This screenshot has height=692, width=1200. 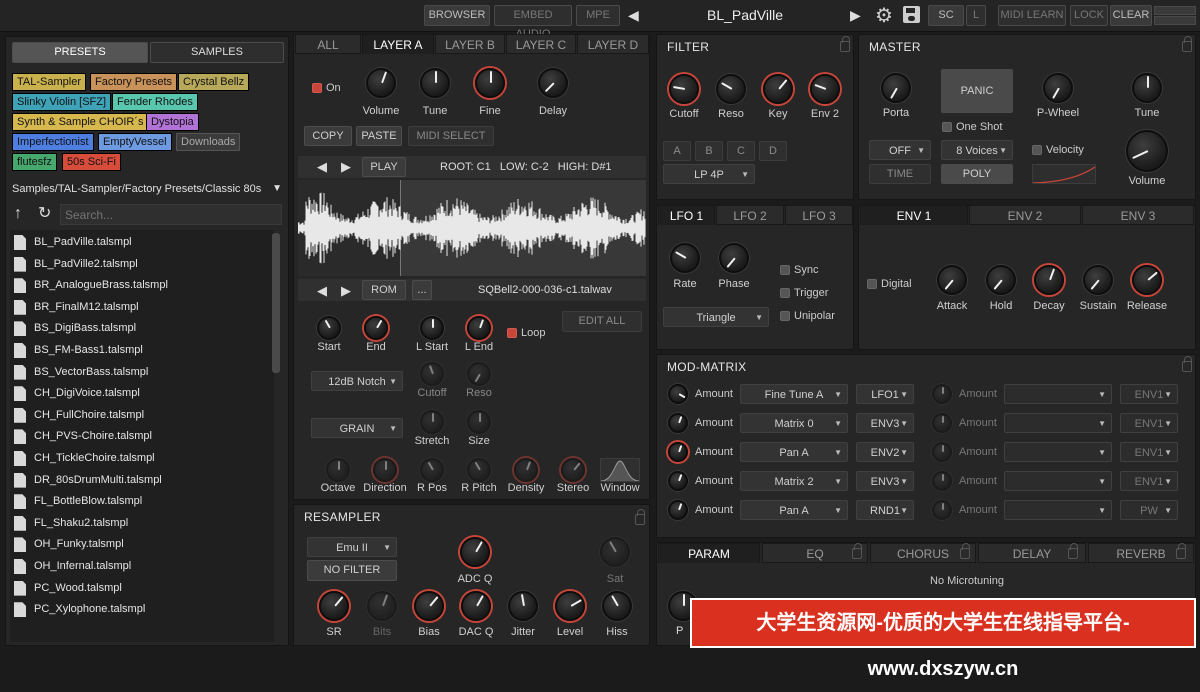 What do you see at coordinates (479, 328) in the screenshot?
I see `lend-knob` at bounding box center [479, 328].